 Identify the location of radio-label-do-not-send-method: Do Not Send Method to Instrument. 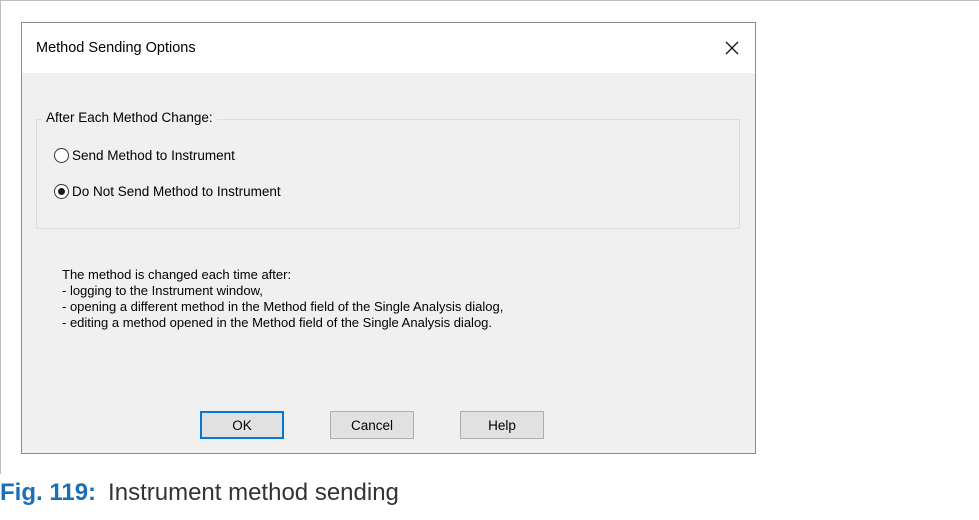
(176, 191).